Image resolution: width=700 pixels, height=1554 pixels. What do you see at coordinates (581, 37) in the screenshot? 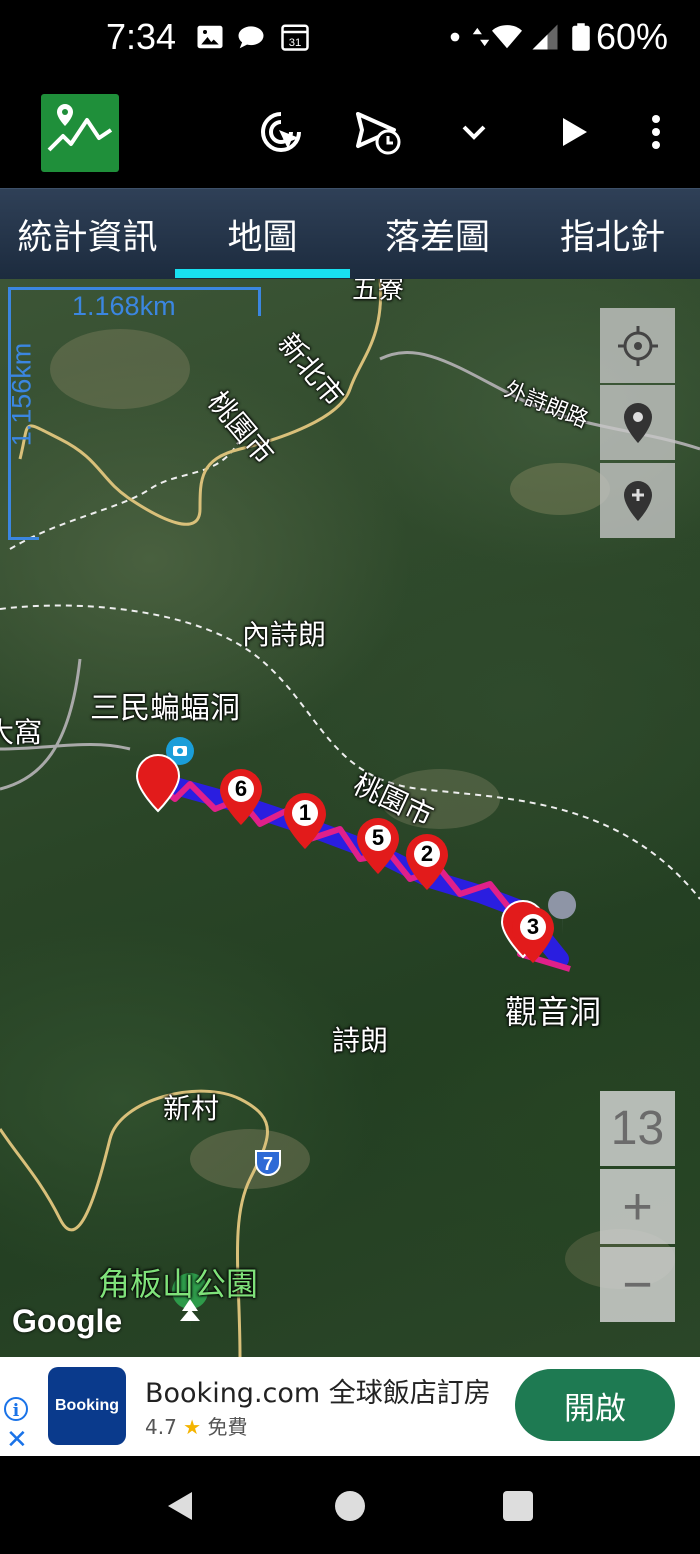
I see `battery-icon` at bounding box center [581, 37].